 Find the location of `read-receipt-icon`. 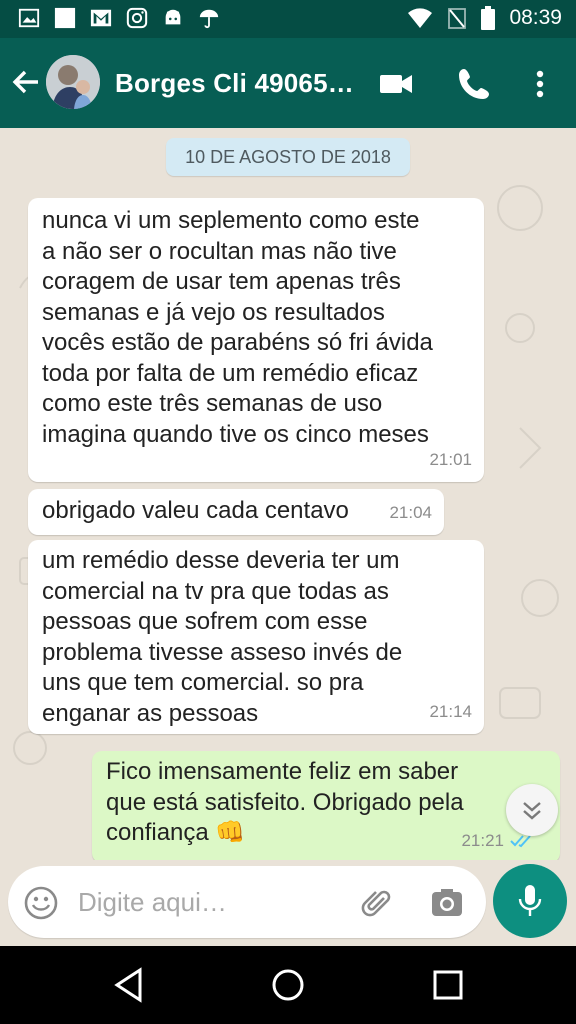

read-receipt-icon is located at coordinates (520, 841).